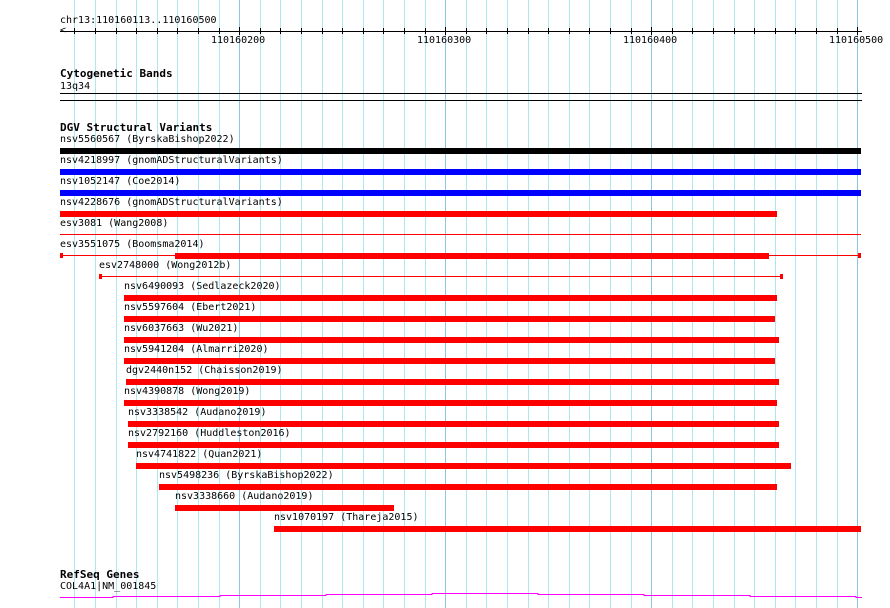 The height and width of the screenshot is (608, 890). What do you see at coordinates (244, 496) in the screenshot?
I see `variant-label: nsv3338660 (Audano2019)` at bounding box center [244, 496].